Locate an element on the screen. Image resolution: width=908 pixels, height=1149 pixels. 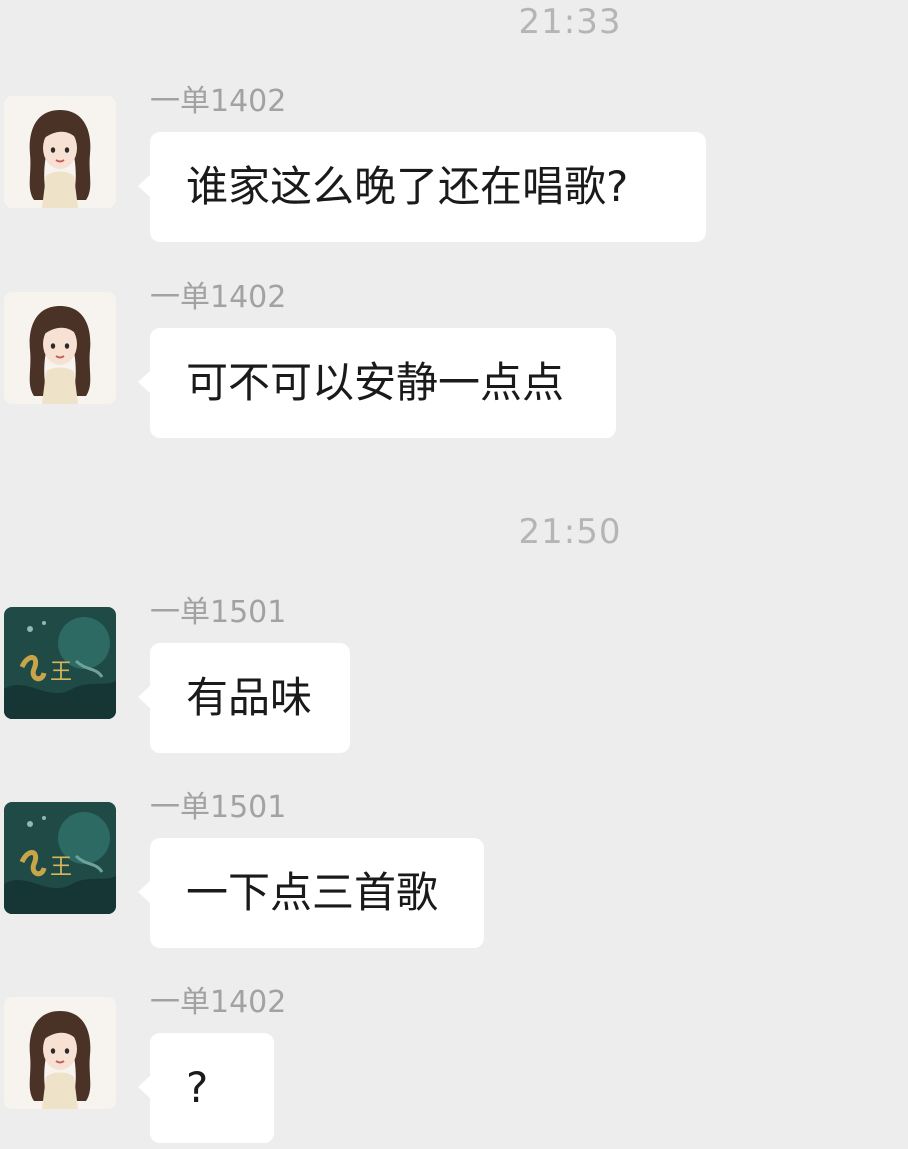
message-bubble: ? is located at coordinates (206, 1088).